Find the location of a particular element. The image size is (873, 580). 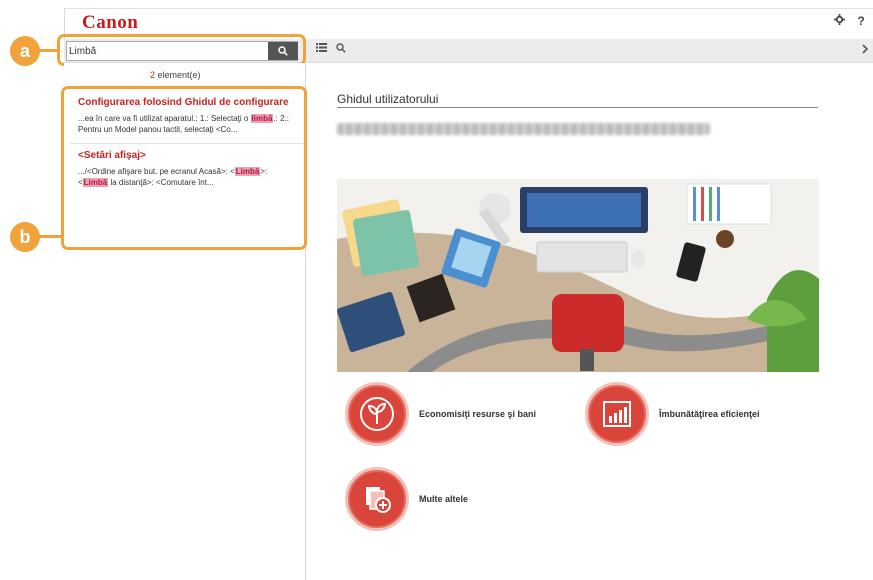

top-icons: ? is located at coordinates (850, 21).